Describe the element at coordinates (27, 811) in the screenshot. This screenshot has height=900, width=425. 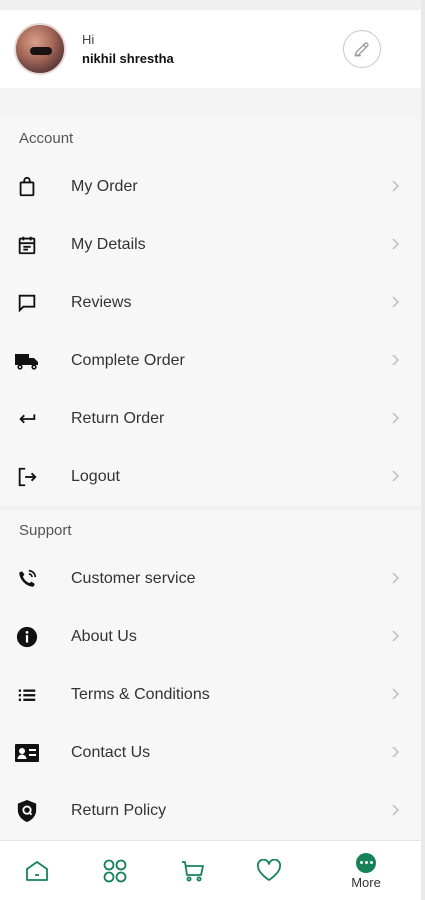
I see `shield-icon` at that location.